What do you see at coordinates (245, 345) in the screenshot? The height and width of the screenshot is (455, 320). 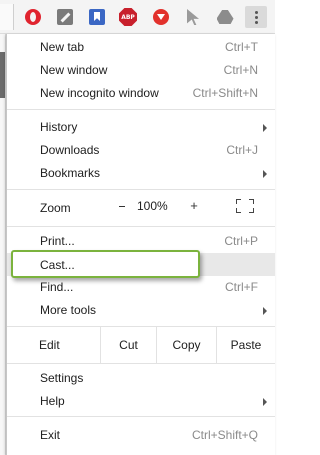 I see `paste-button: Paste` at bounding box center [245, 345].